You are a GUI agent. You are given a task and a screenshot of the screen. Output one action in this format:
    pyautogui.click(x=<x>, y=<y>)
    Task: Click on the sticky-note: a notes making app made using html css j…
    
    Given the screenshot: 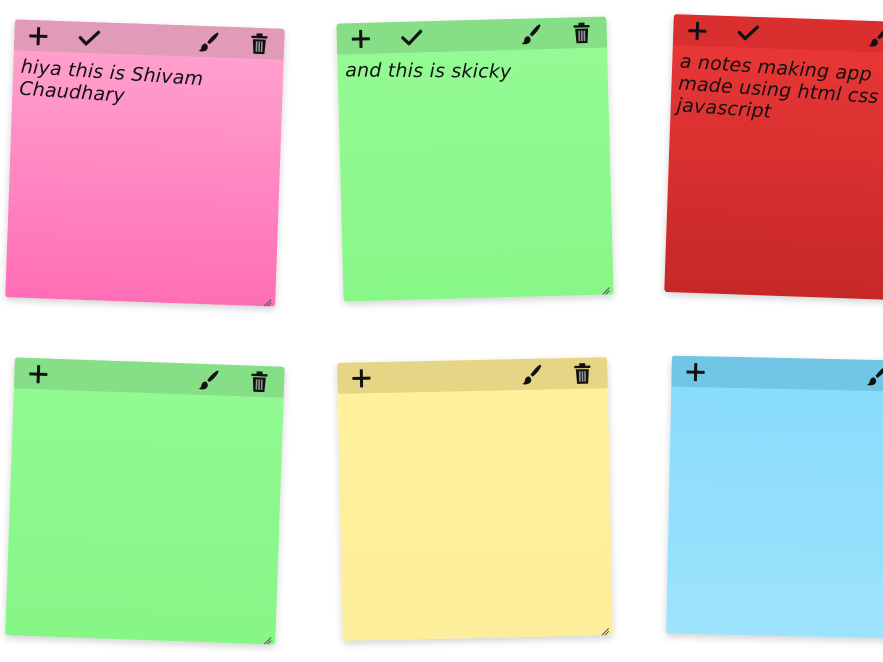 What is the action you would take?
    pyautogui.click(x=773, y=157)
    